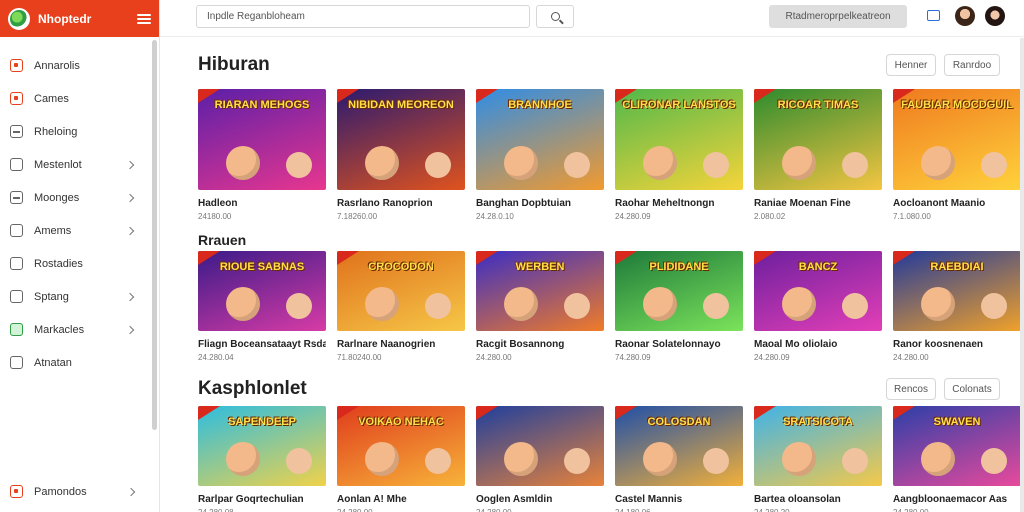 This screenshot has width=1024, height=512. Describe the element at coordinates (262, 499) in the screenshot. I see `game-title: Rarlpar Goqrtechulian` at that location.